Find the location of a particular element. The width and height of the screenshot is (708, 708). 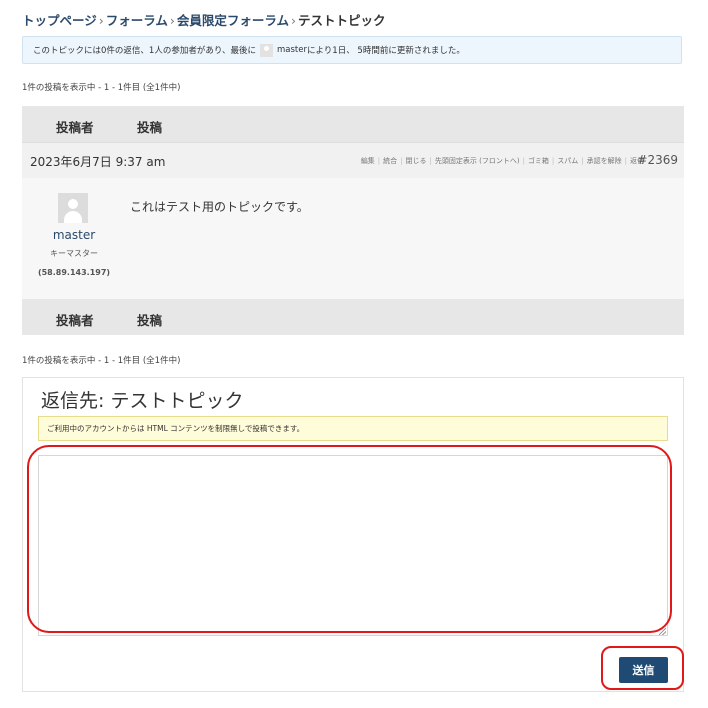

edit-link: 編集 is located at coordinates (368, 161).